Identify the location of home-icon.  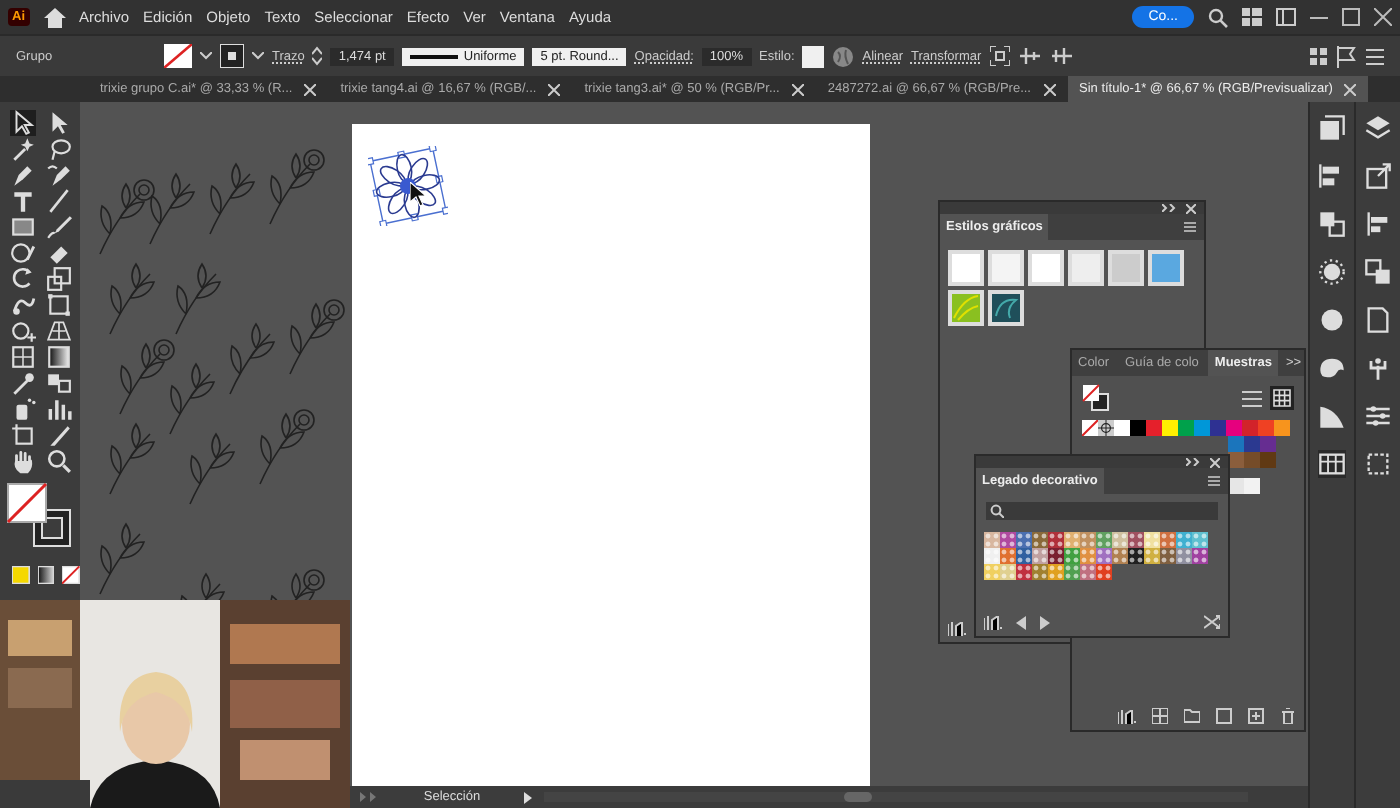
(54, 17).